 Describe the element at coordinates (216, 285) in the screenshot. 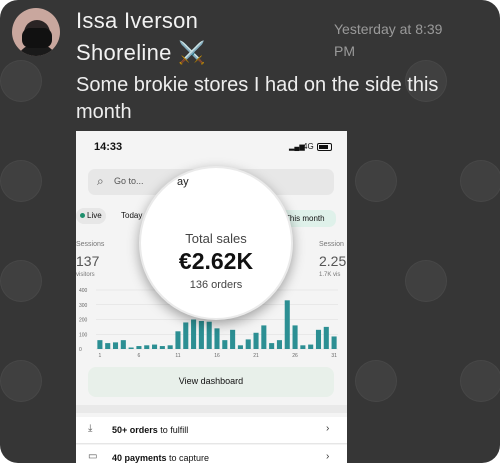

I see `total-sales-orders: 136 orders` at that location.